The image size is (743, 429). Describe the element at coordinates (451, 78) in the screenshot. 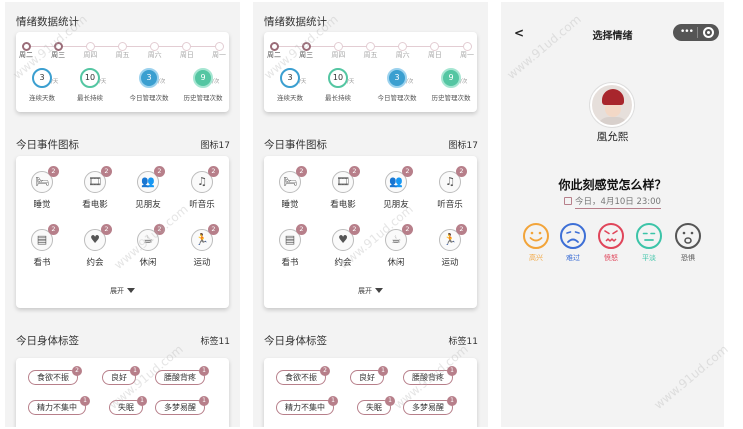

I see `metric-value: 9` at that location.